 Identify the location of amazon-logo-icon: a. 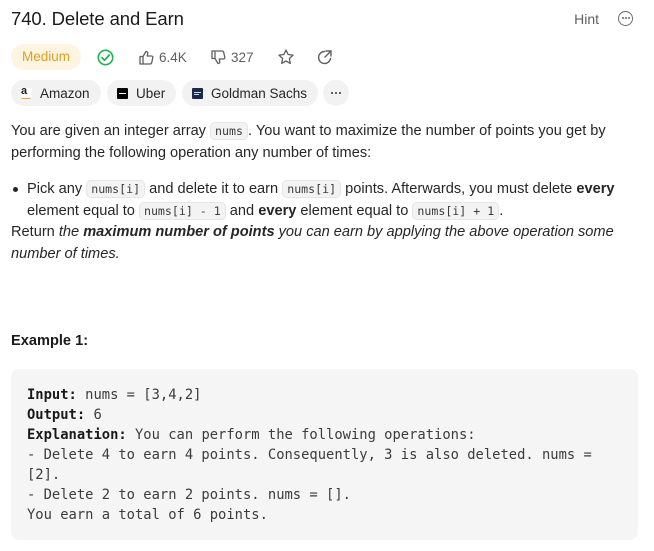
(26, 92).